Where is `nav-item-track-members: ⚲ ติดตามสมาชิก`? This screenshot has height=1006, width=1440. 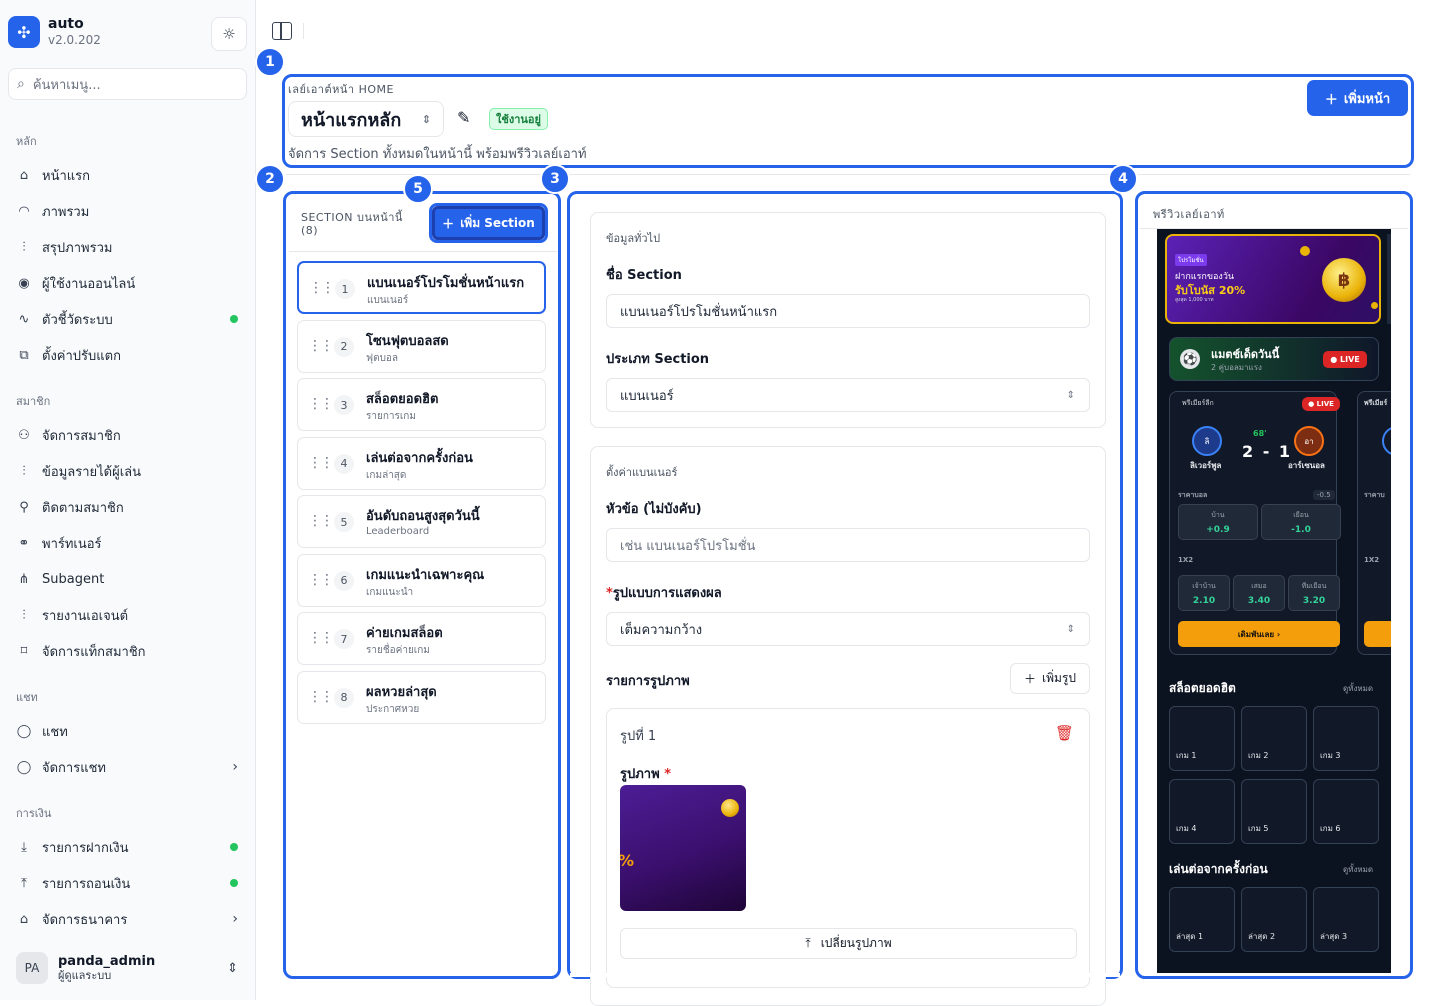
nav-item-track-members: ⚲ ติดตามสมาชิก is located at coordinates (128, 507).